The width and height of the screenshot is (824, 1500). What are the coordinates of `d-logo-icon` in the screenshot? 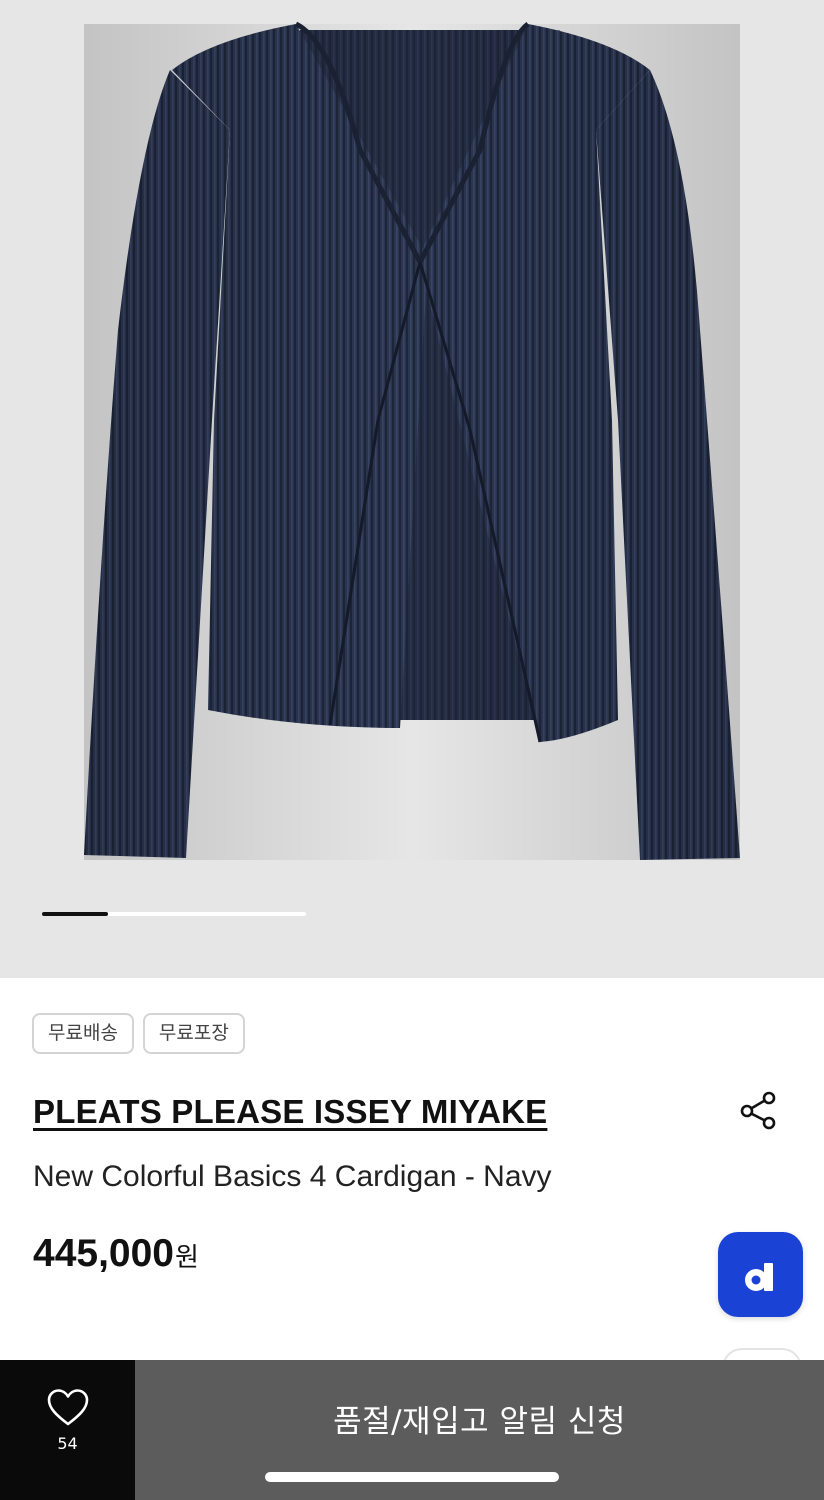 It's located at (758, 1276).